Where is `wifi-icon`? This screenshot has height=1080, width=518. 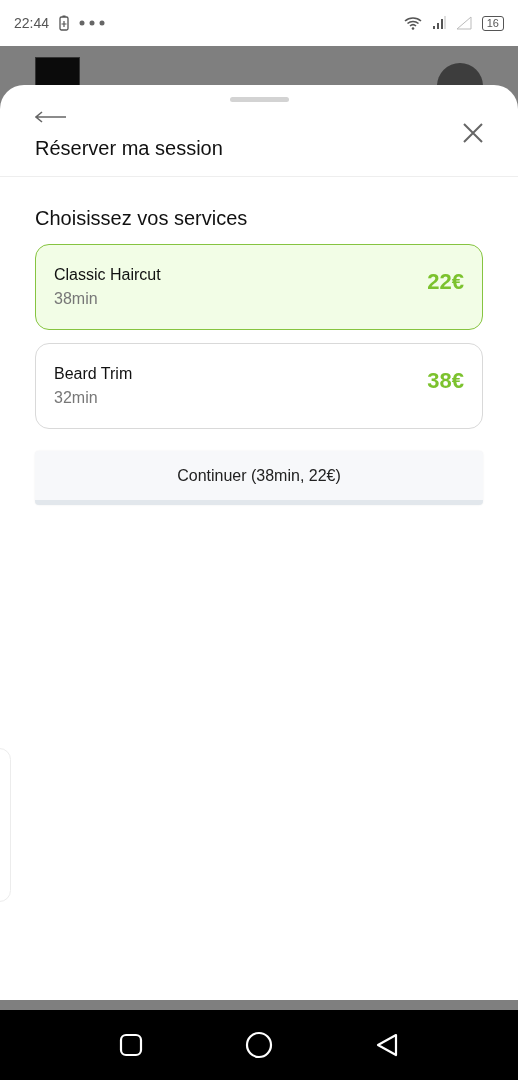
wifi-icon is located at coordinates (412, 23).